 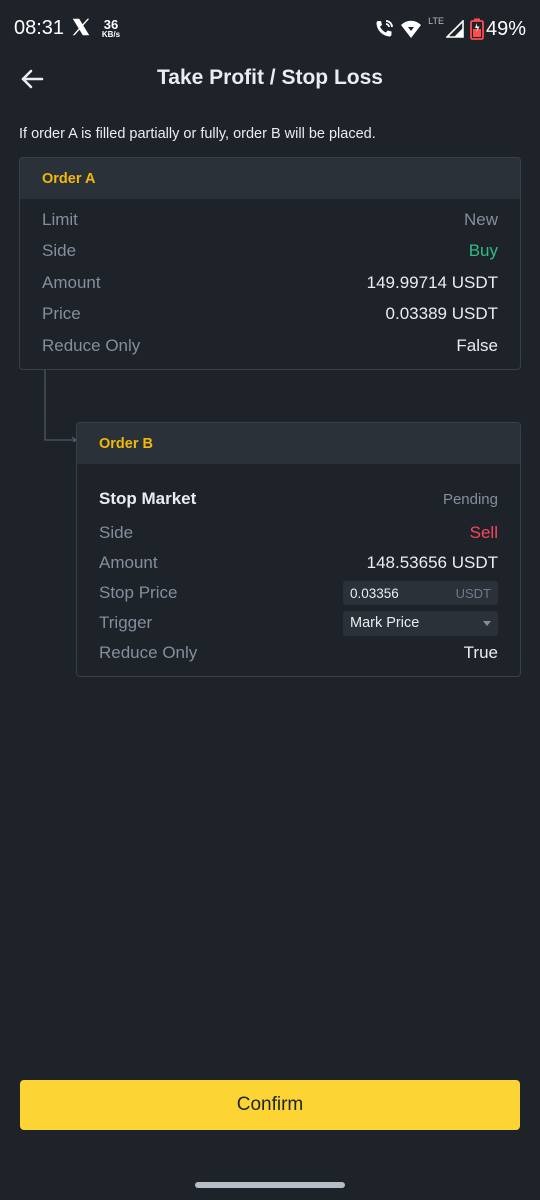 What do you see at coordinates (138, 592) in the screenshot?
I see `order-b-stop-price-label: Stop Price` at bounding box center [138, 592].